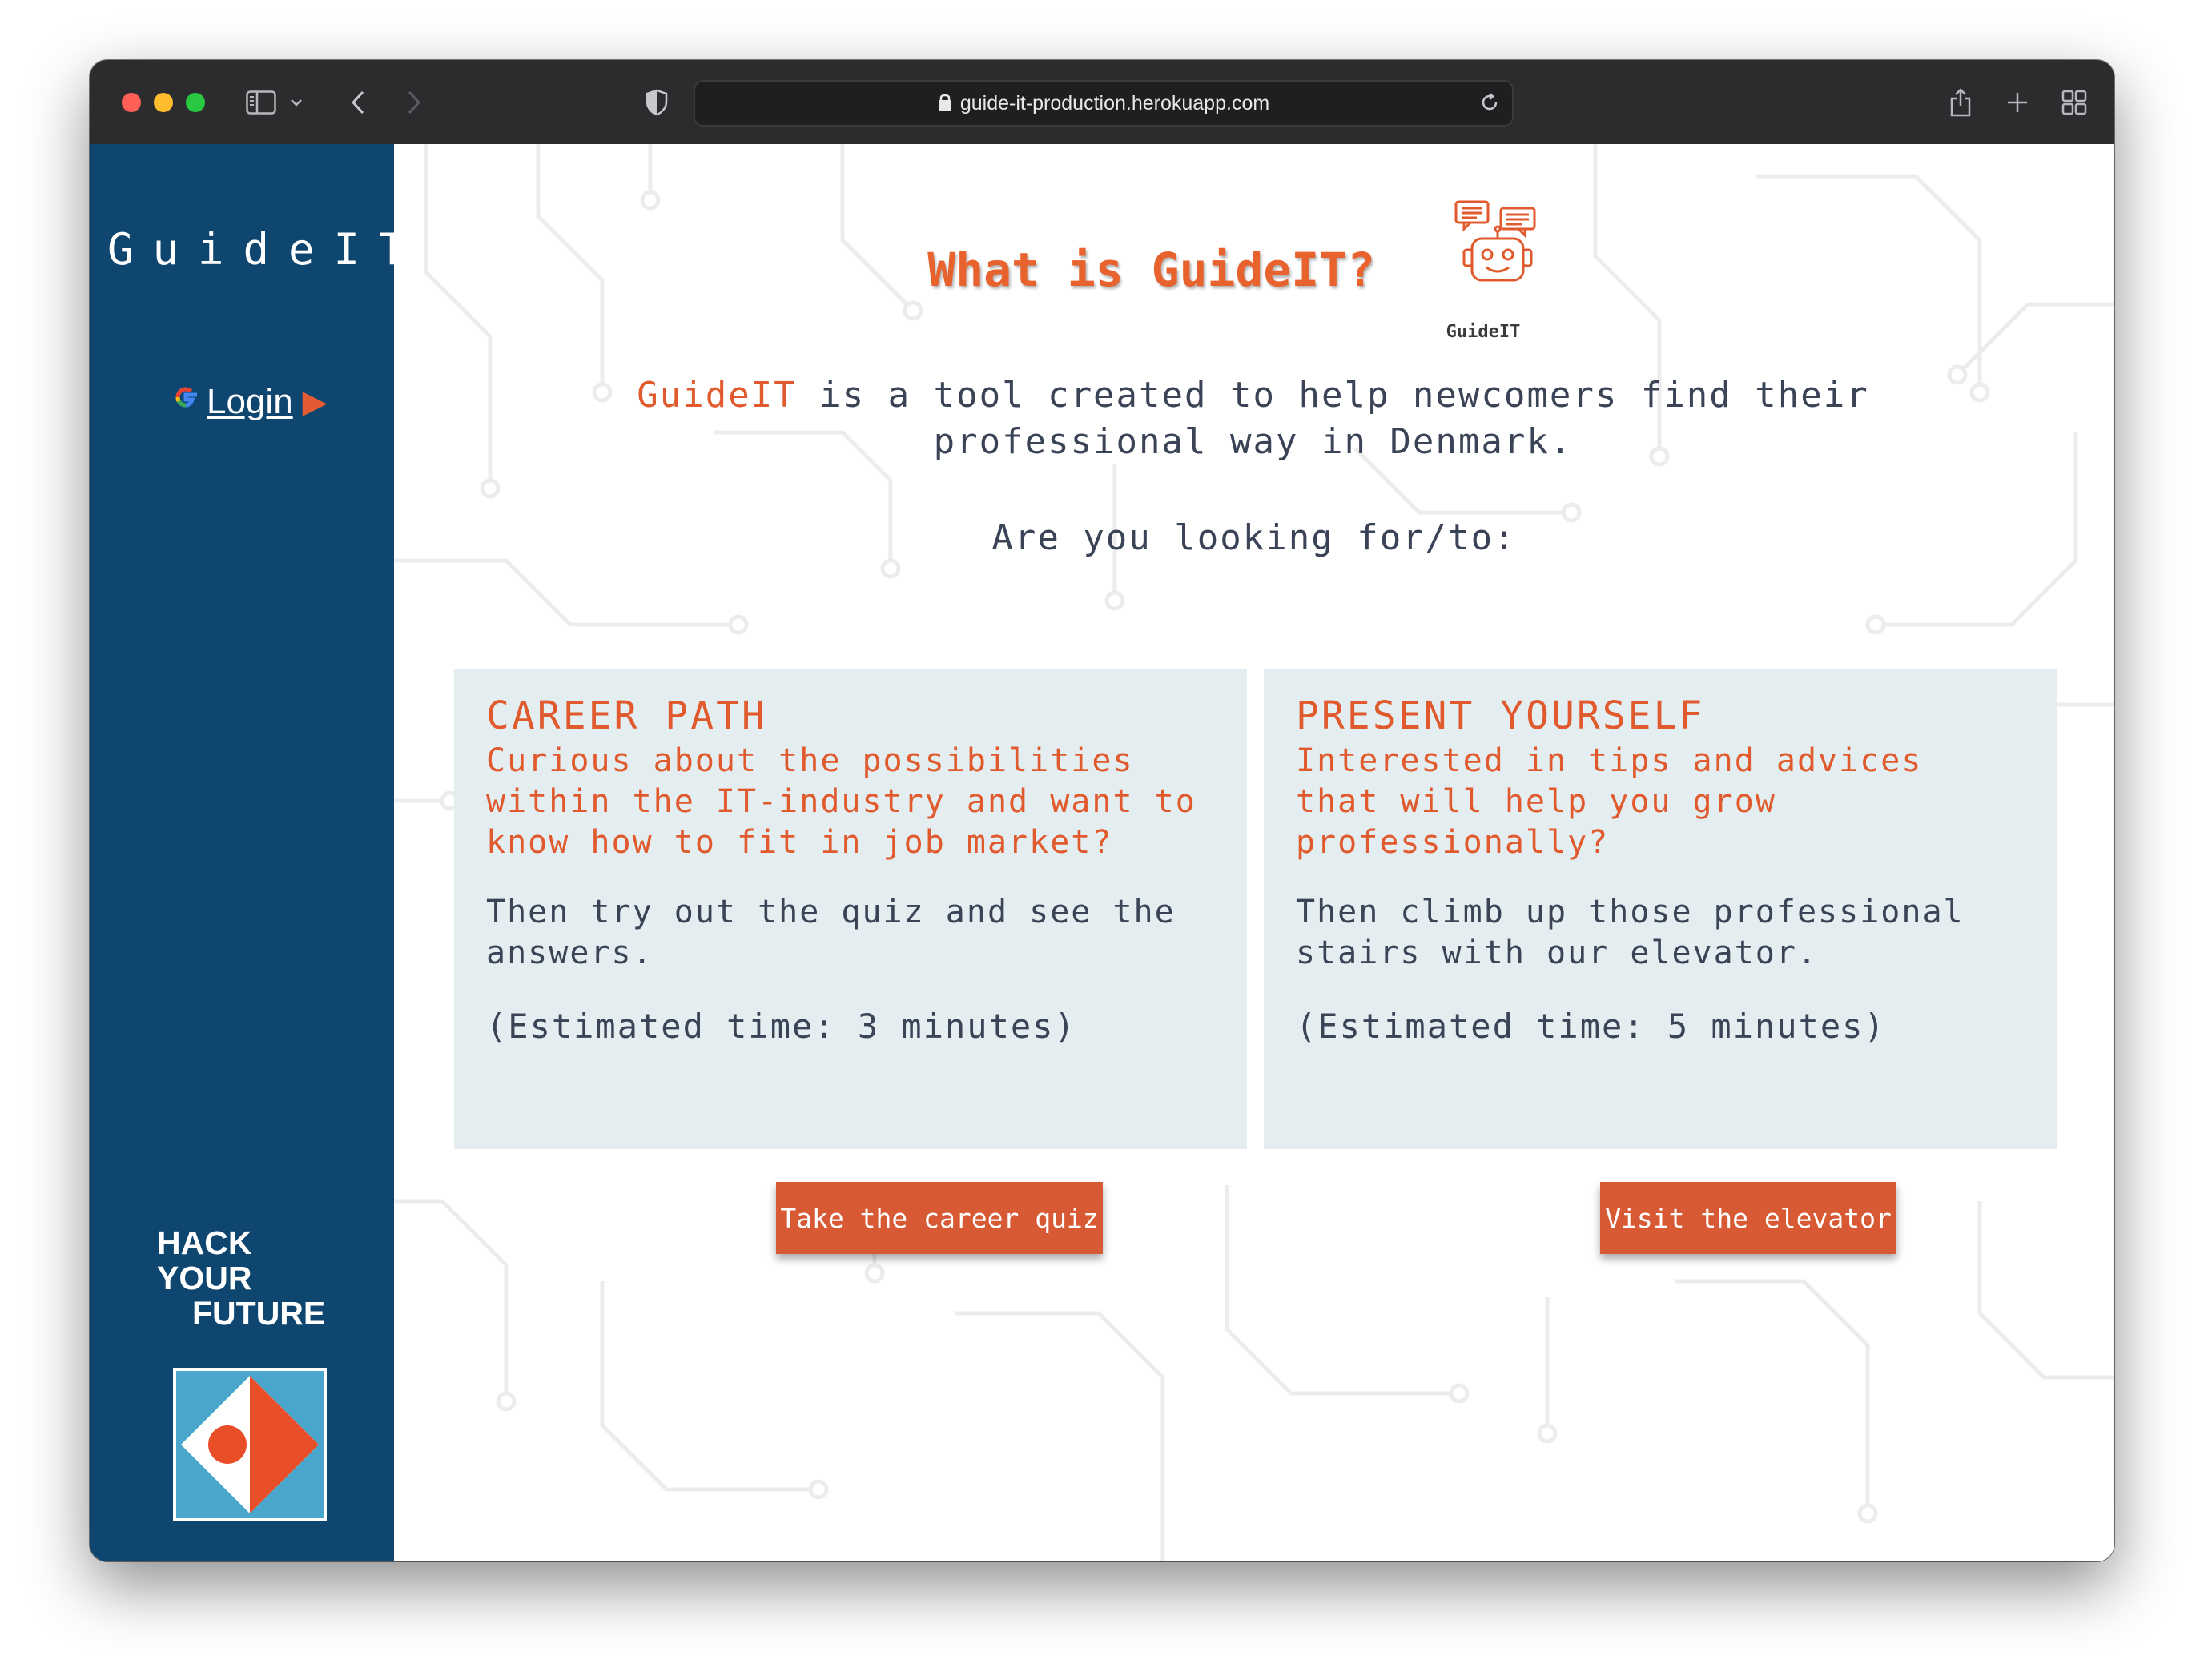  I want to click on login-link: Login ▶, so click(248, 401).